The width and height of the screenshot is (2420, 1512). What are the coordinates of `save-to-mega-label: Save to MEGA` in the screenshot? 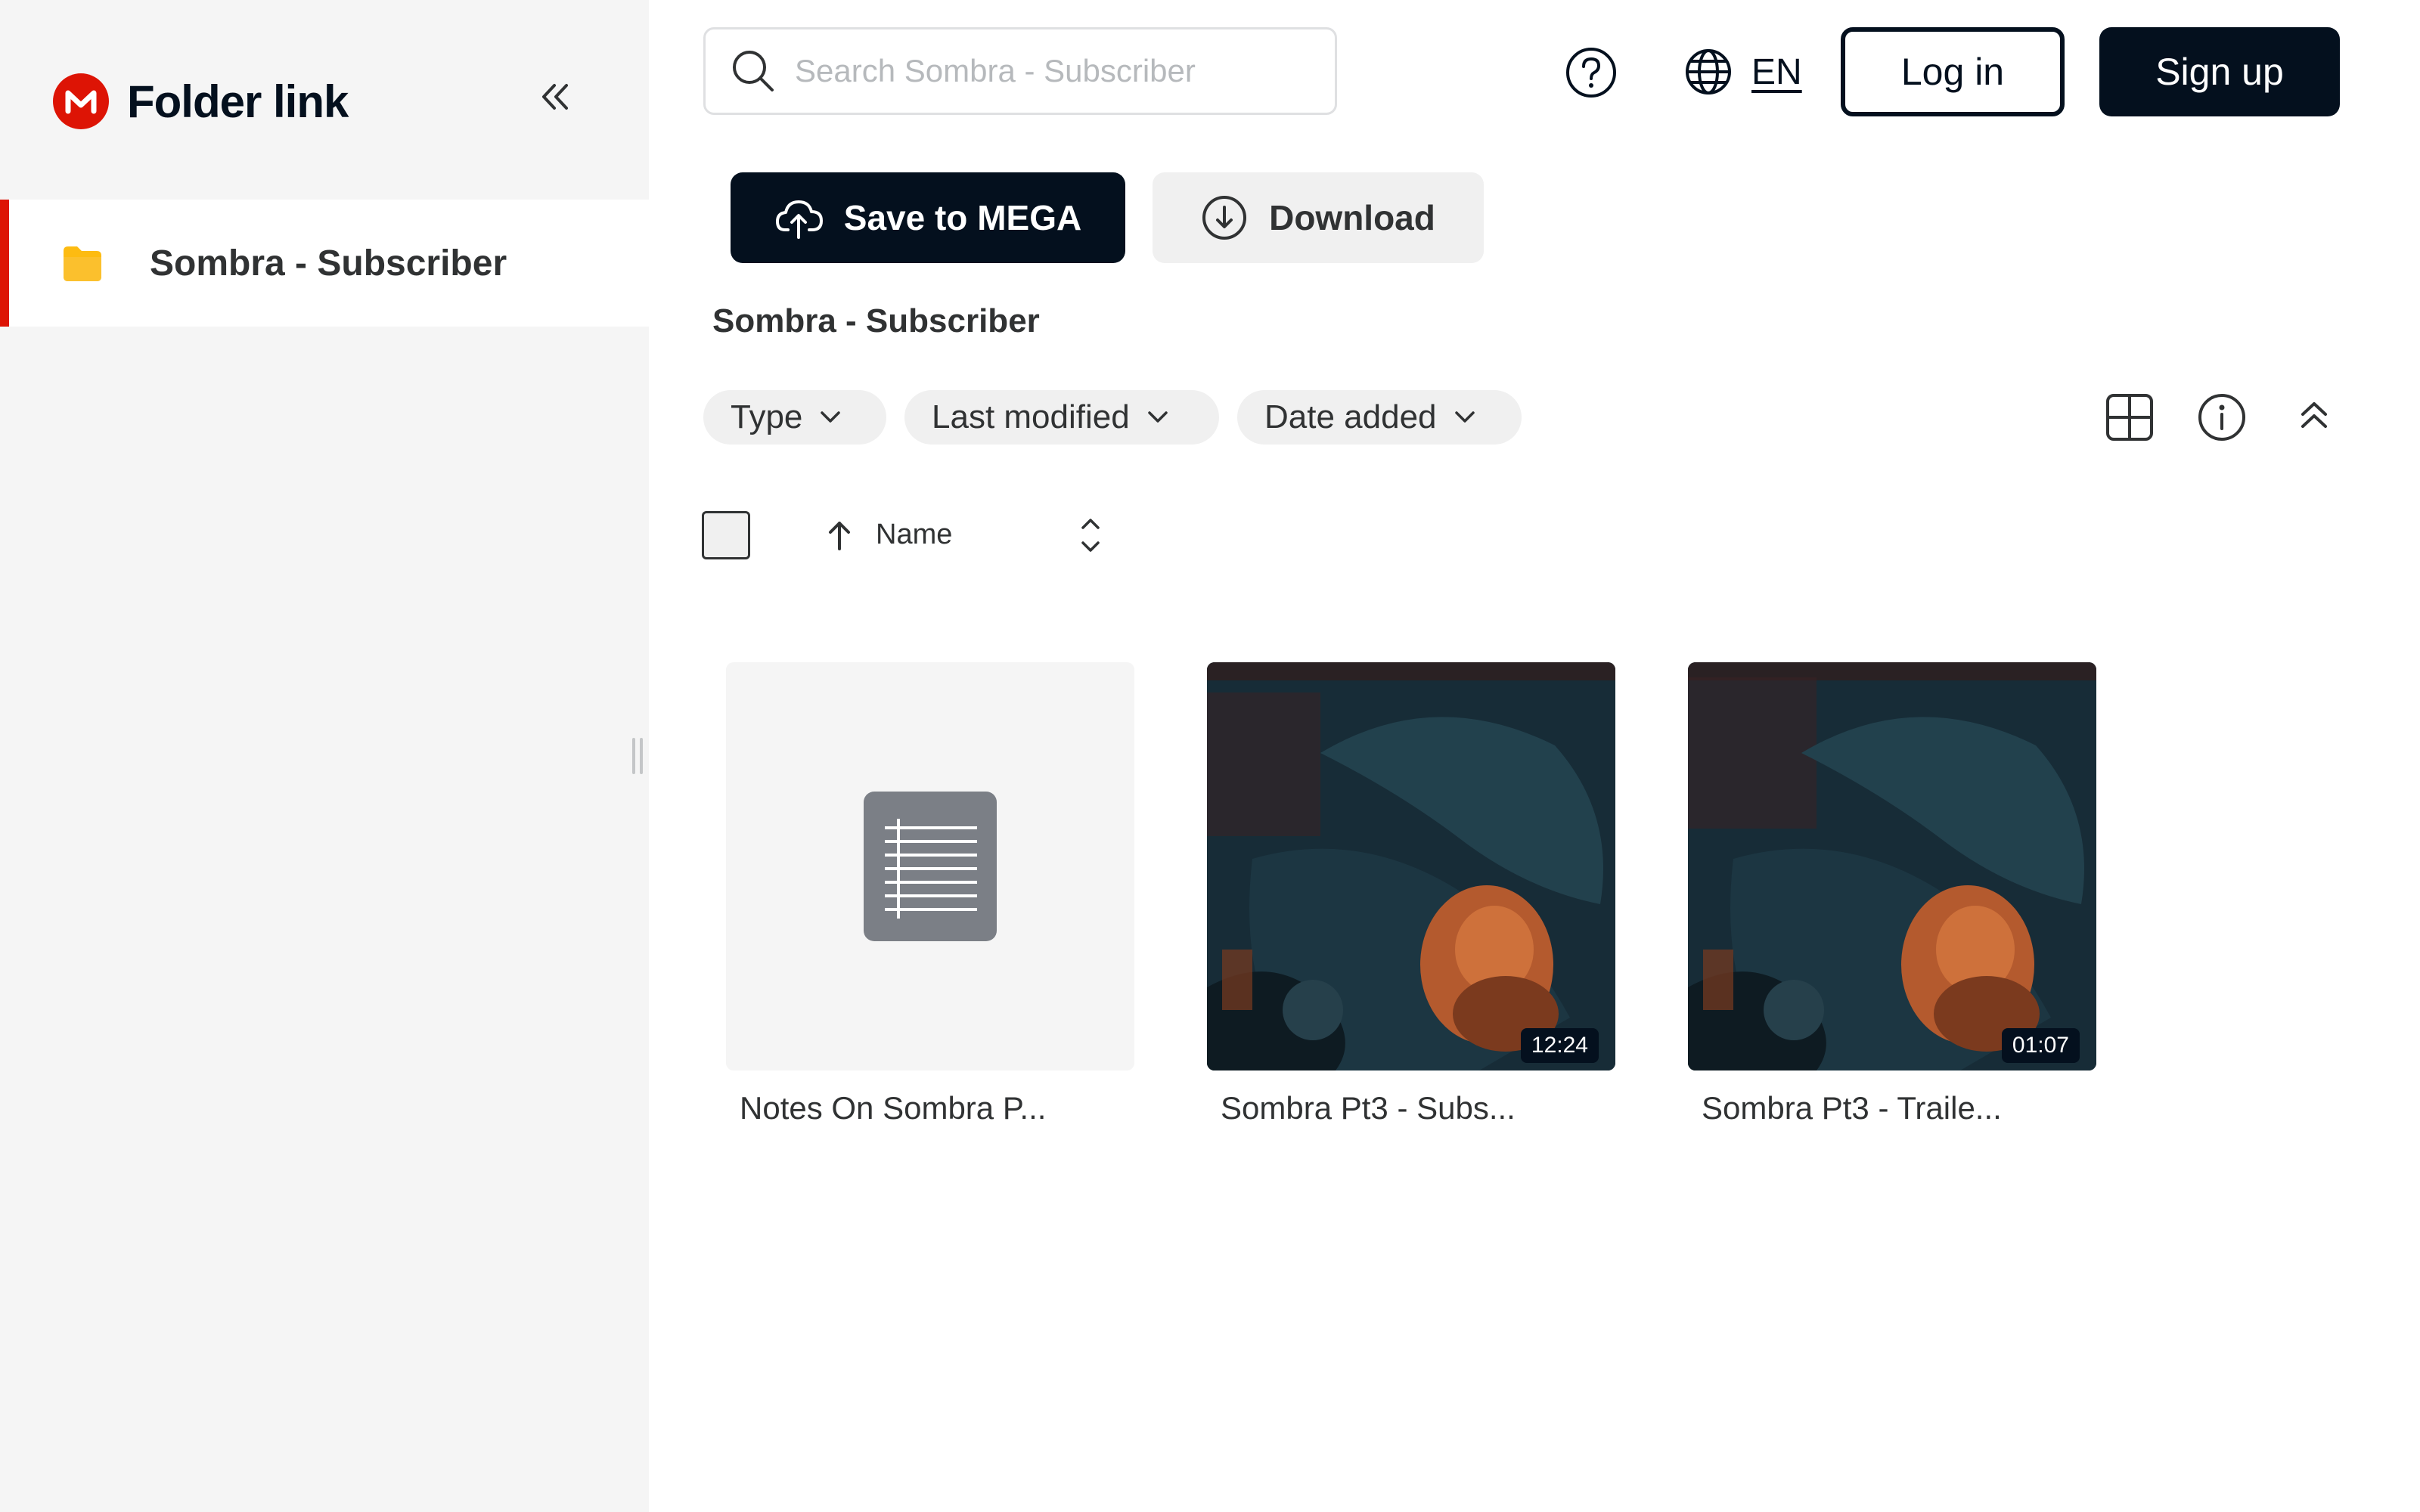 It's located at (962, 217).